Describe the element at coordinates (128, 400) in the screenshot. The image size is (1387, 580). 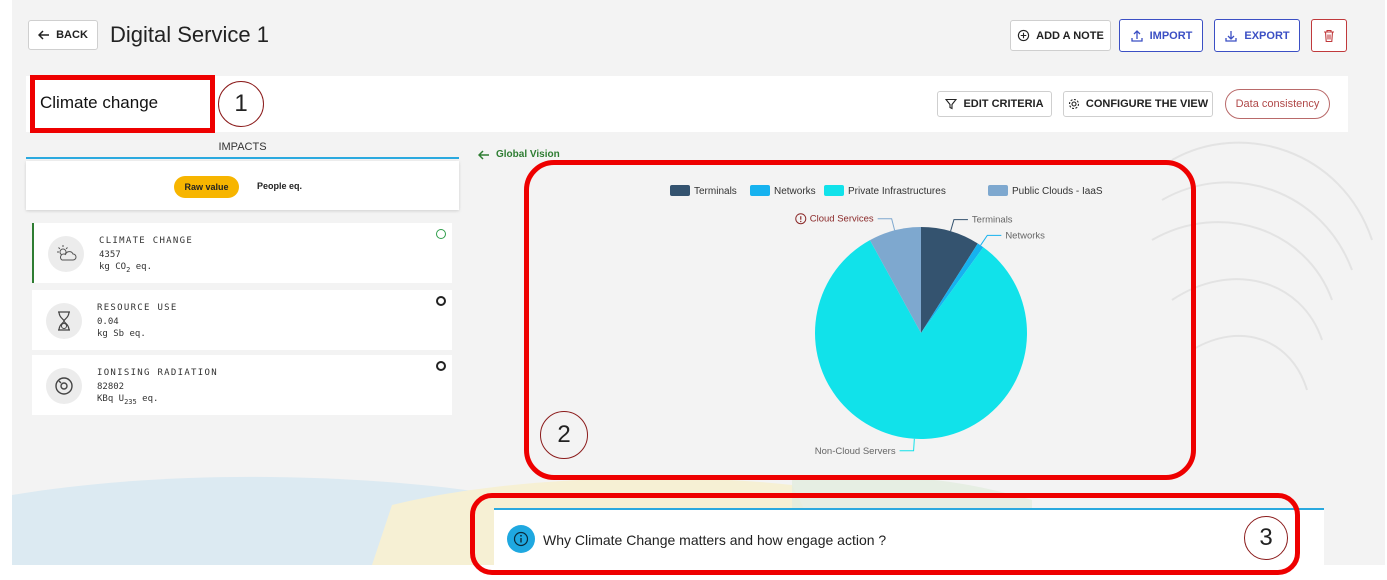
I see `impact-unit: KBq U235 eq.` at that location.